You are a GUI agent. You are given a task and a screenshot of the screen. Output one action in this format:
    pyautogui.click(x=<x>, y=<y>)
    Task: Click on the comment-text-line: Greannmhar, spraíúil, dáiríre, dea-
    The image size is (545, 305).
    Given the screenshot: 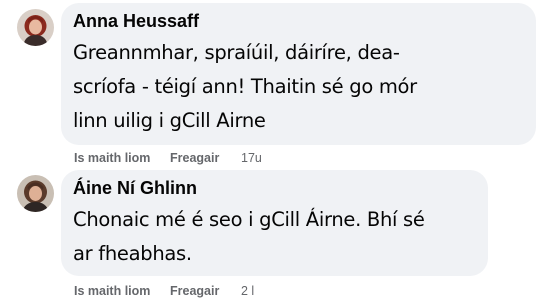 What is the action you would take?
    pyautogui.click(x=236, y=52)
    